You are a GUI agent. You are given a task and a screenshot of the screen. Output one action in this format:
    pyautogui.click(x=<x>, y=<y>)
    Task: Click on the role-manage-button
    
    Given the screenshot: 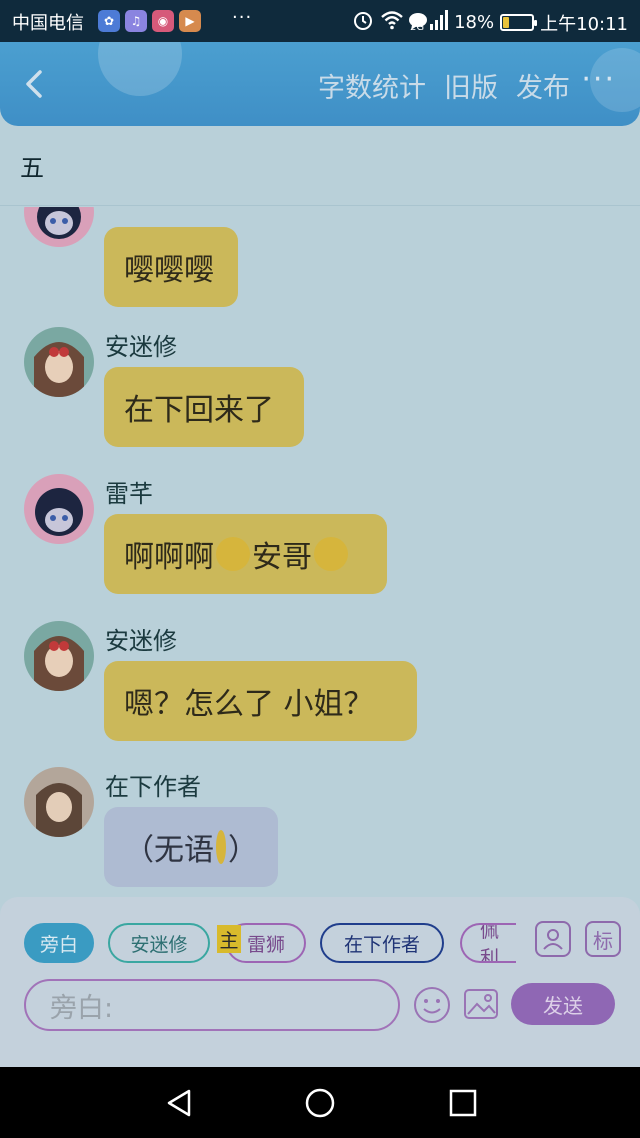 What is the action you would take?
    pyautogui.click(x=553, y=939)
    